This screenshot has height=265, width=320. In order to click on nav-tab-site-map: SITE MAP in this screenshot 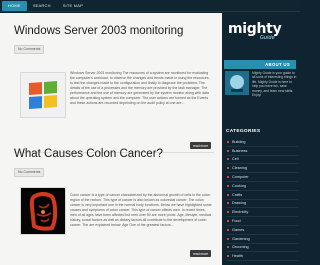, I will do `click(73, 6)`.